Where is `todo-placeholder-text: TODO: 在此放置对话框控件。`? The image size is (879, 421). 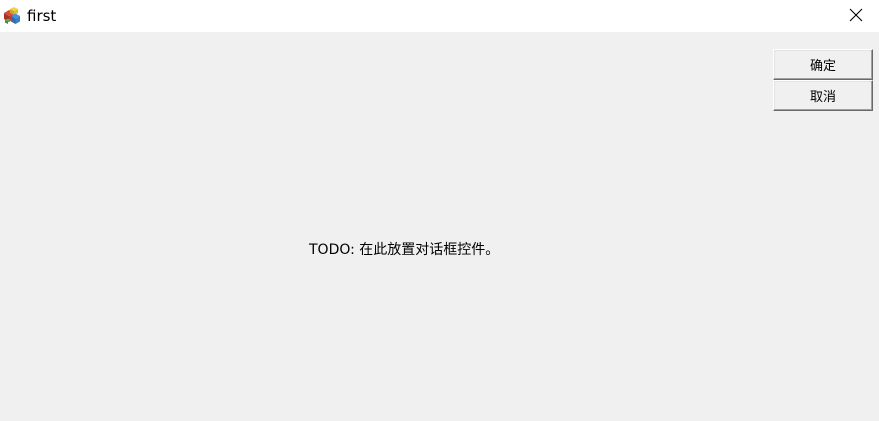
todo-placeholder-text: TODO: 在此放置对话框控件。 is located at coordinates (404, 250).